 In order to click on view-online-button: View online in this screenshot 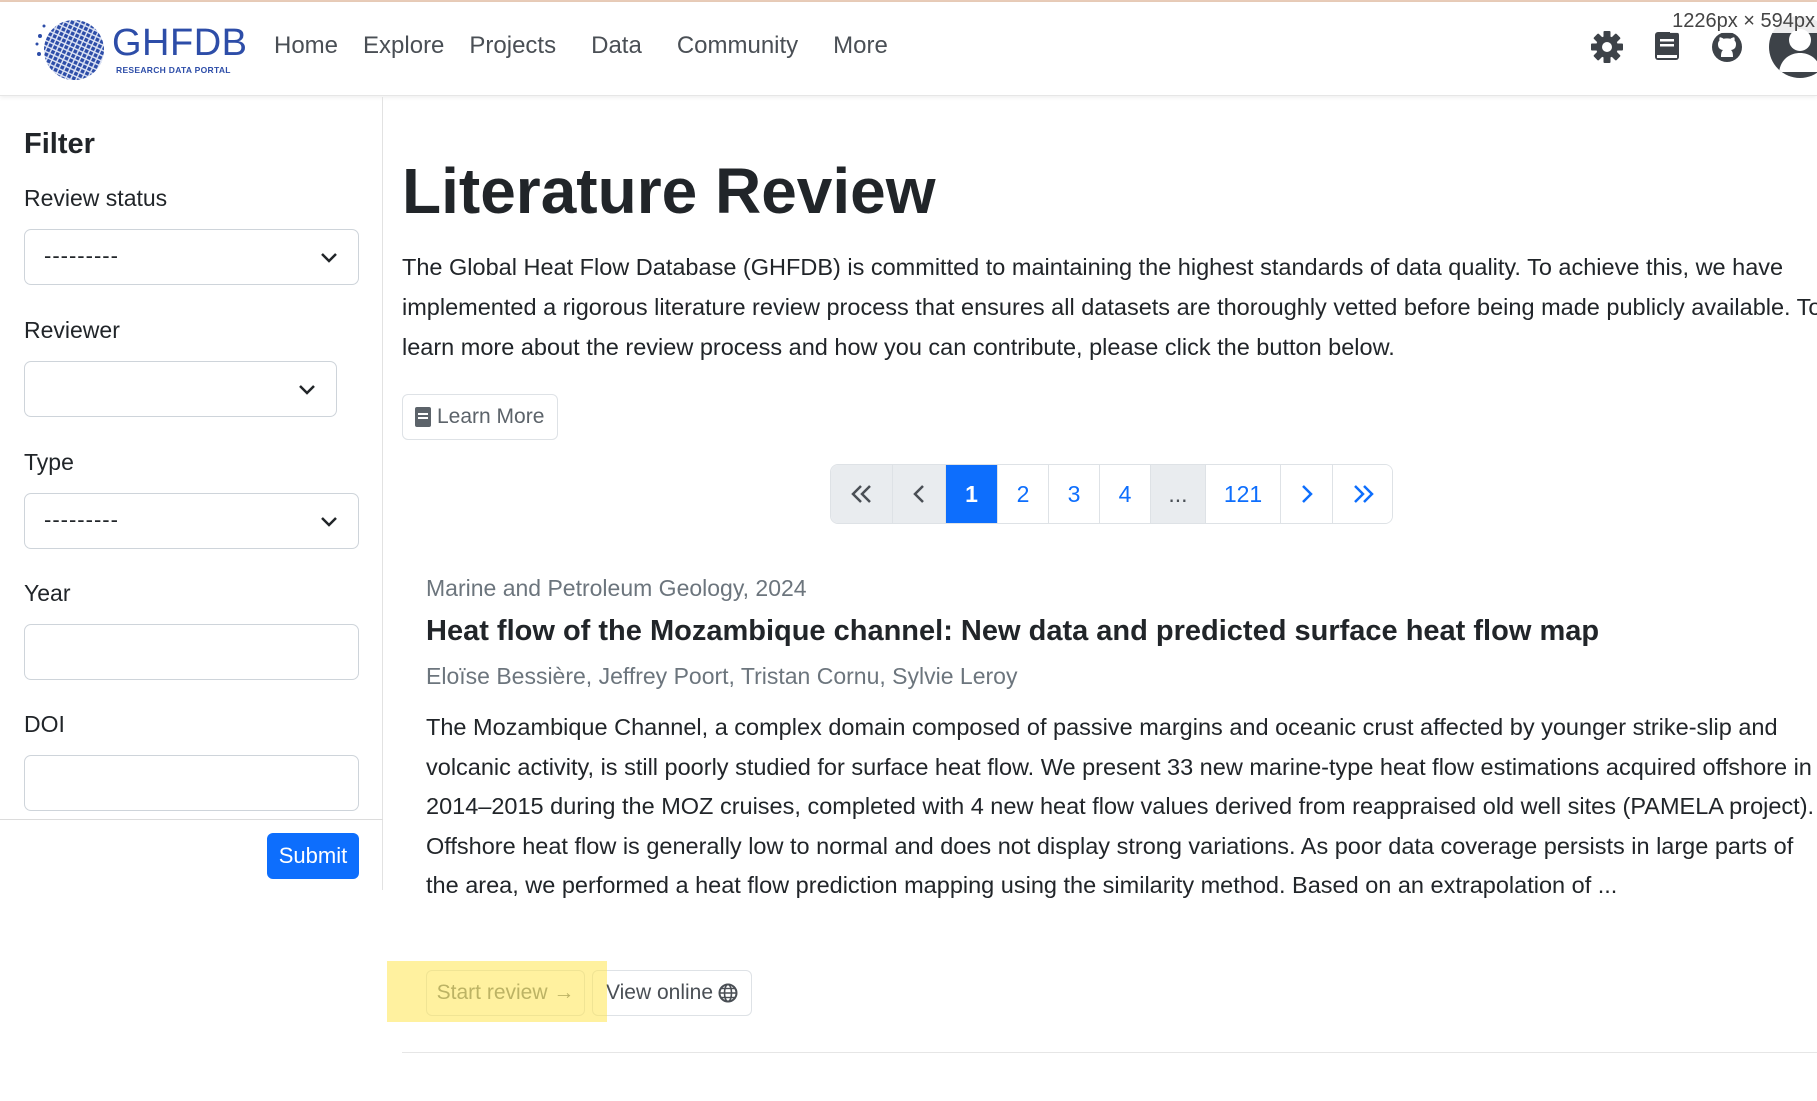, I will do `click(672, 993)`.